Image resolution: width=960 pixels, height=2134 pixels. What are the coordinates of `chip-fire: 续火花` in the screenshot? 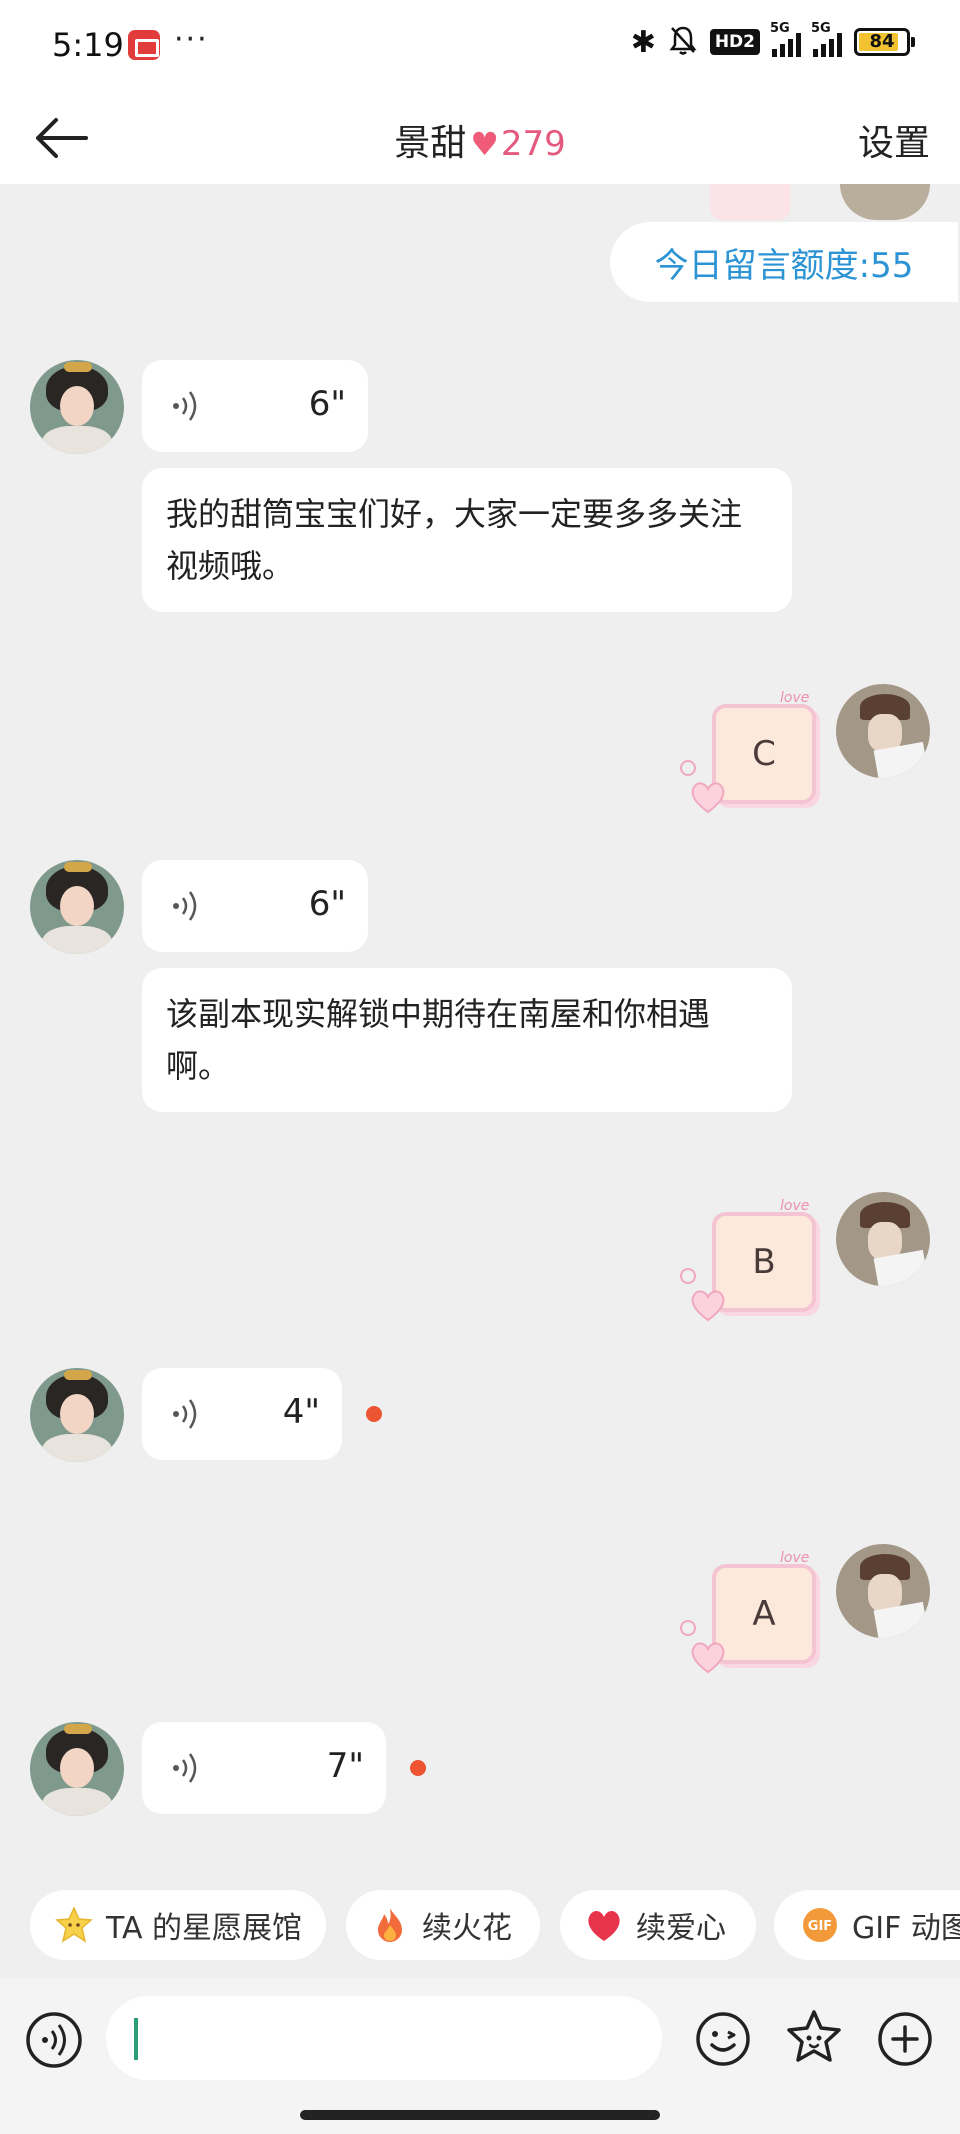 It's located at (443, 1925).